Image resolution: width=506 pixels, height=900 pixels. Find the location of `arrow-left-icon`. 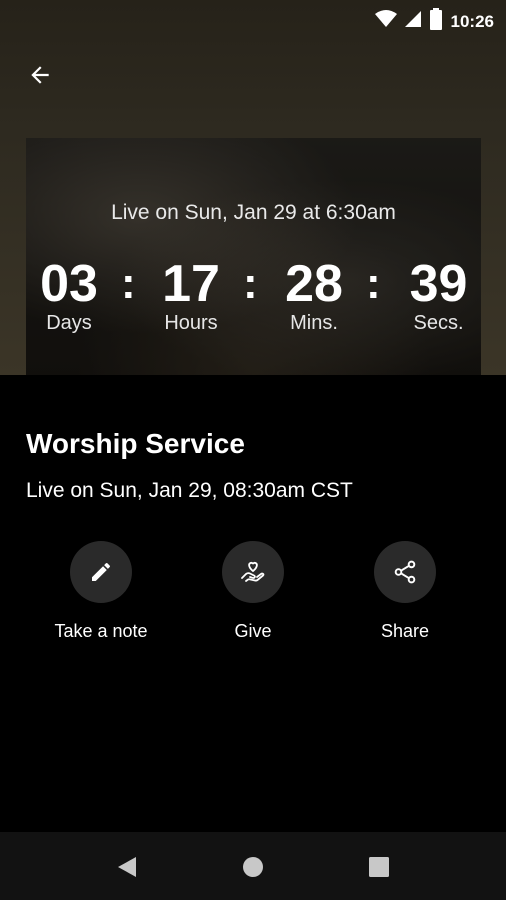

arrow-left-icon is located at coordinates (40, 75).